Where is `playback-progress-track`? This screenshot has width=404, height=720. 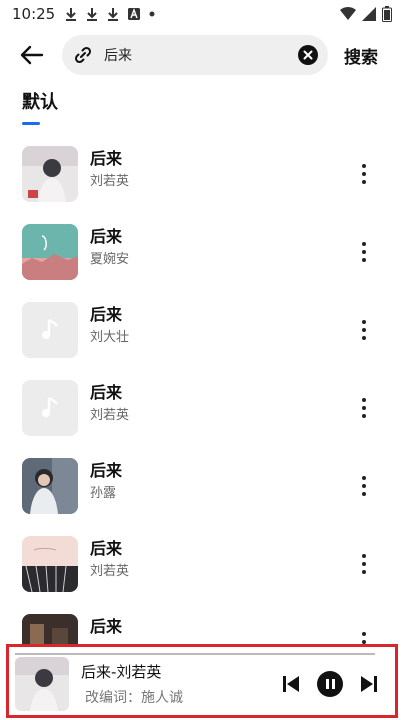
playback-progress-track is located at coordinates (195, 654).